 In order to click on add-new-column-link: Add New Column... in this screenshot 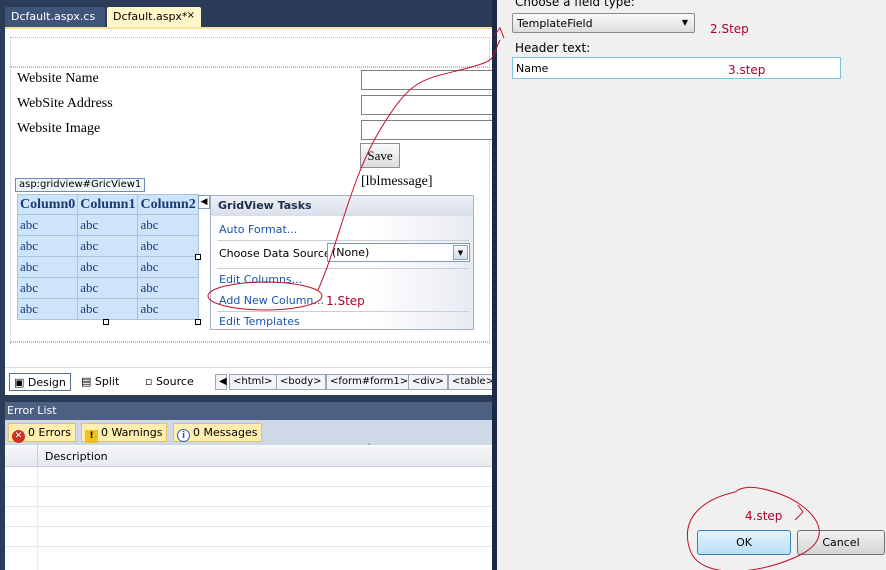, I will do `click(271, 300)`.